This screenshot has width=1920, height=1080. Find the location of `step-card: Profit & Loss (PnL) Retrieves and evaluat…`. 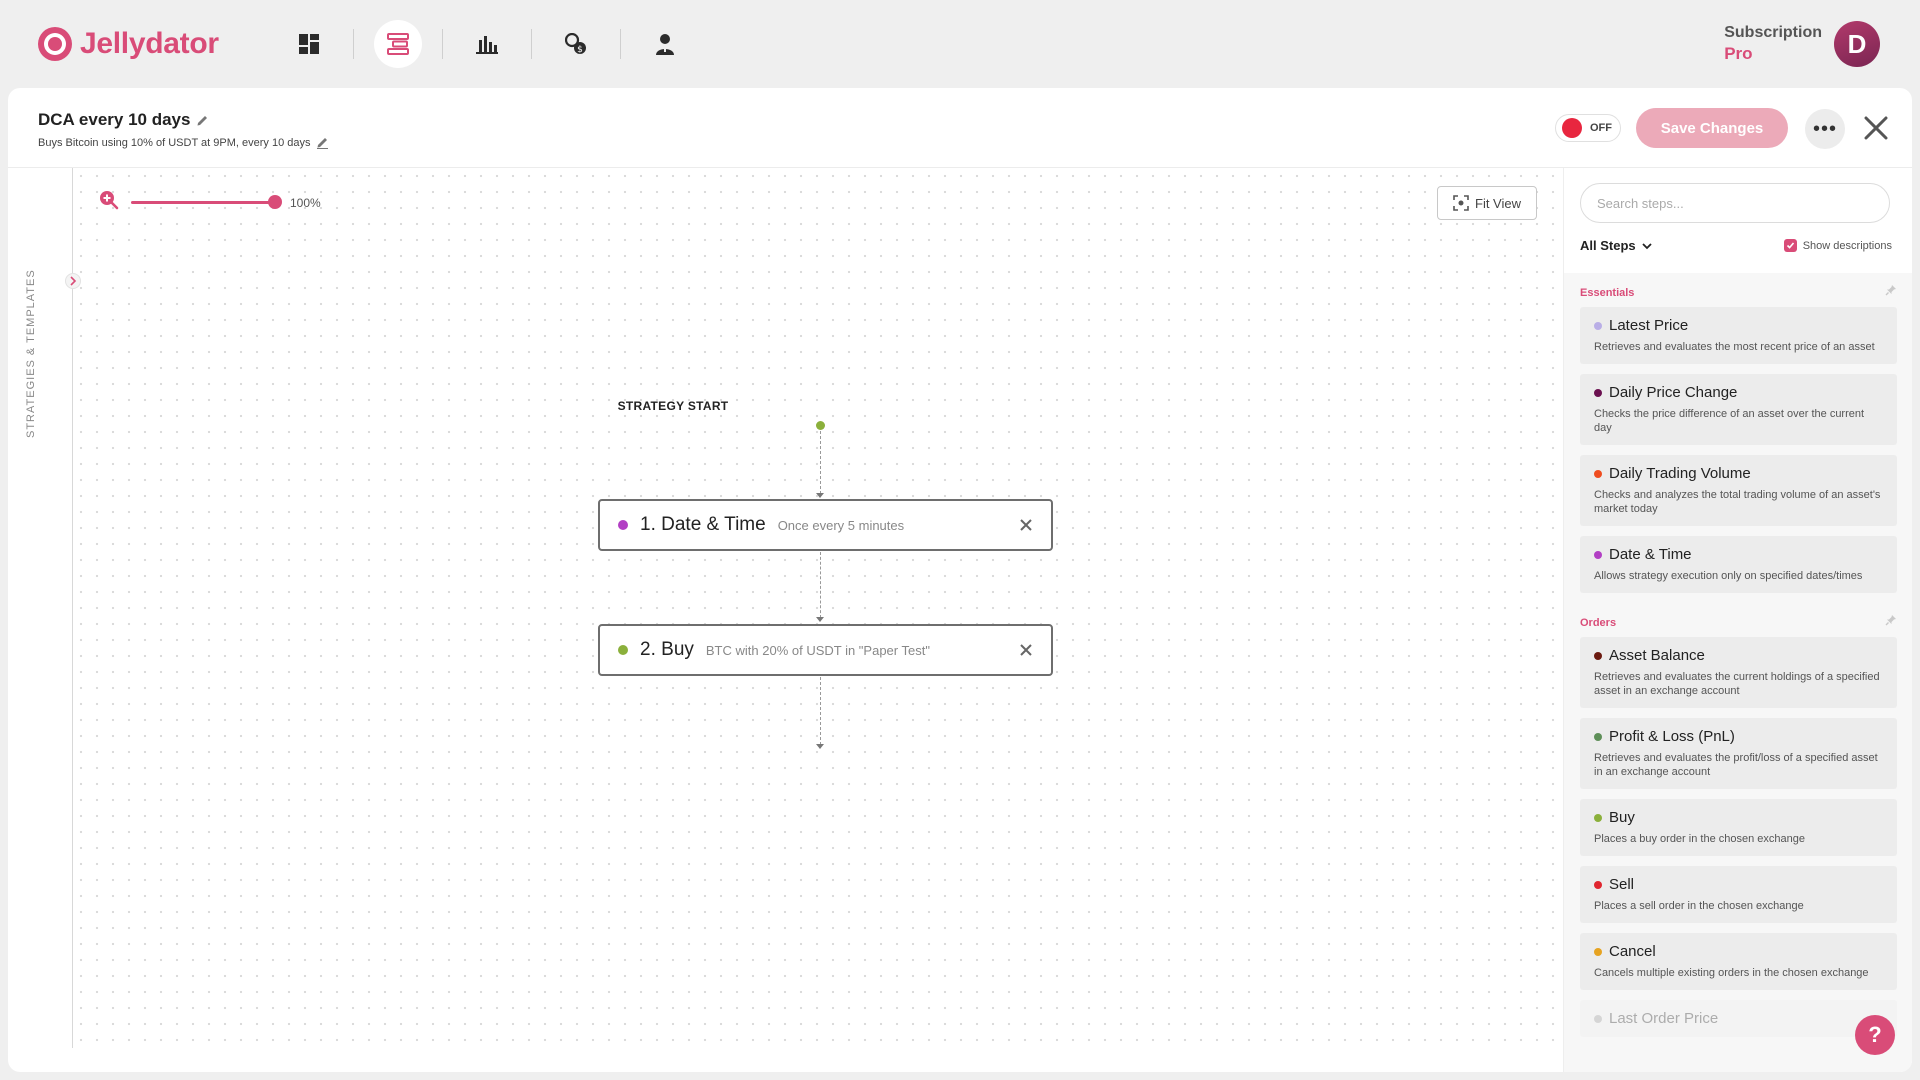

step-card: Profit & Loss (PnL) Retrieves and evaluat… is located at coordinates (1738, 753).